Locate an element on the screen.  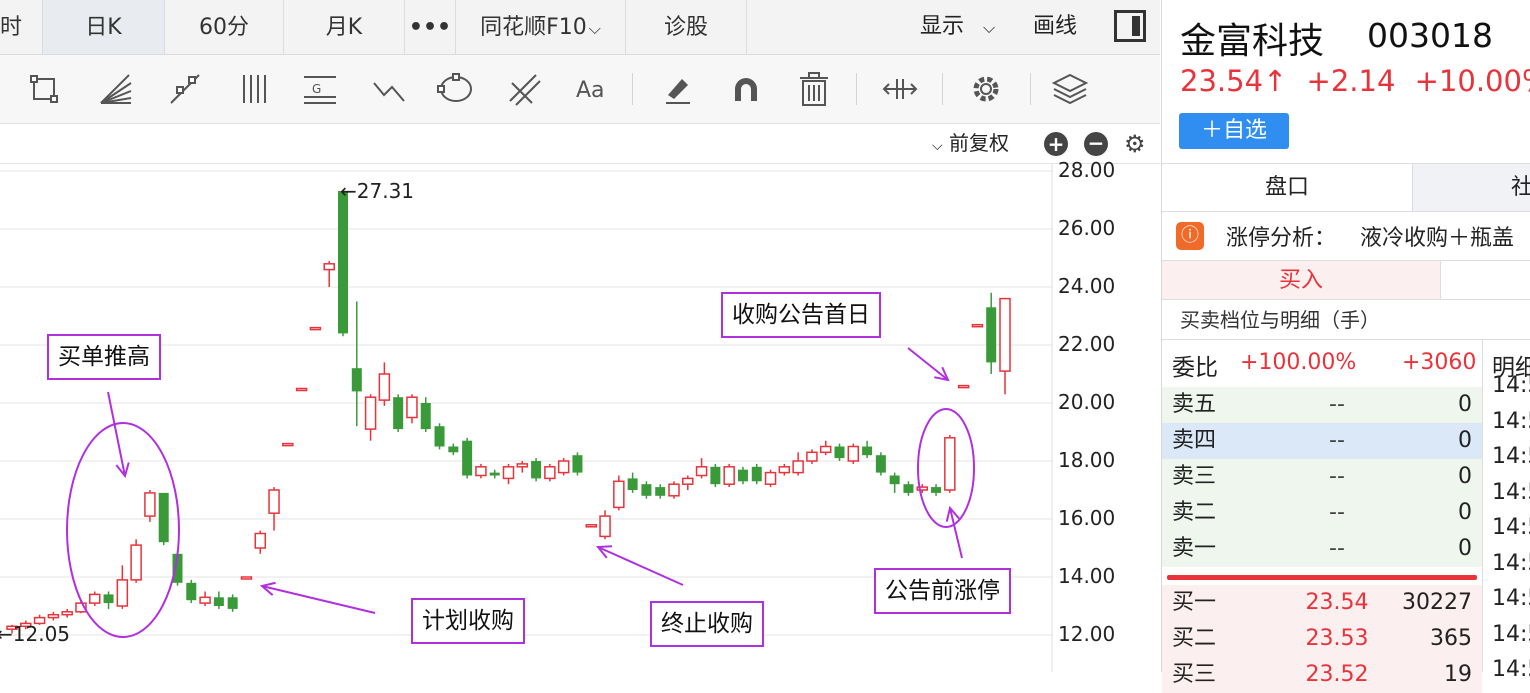
add-watchlist-button: ＋自选 is located at coordinates (1234, 131).